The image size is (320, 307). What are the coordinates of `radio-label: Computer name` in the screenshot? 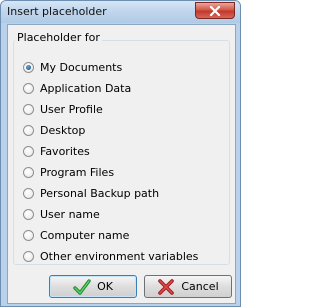 It's located at (85, 235).